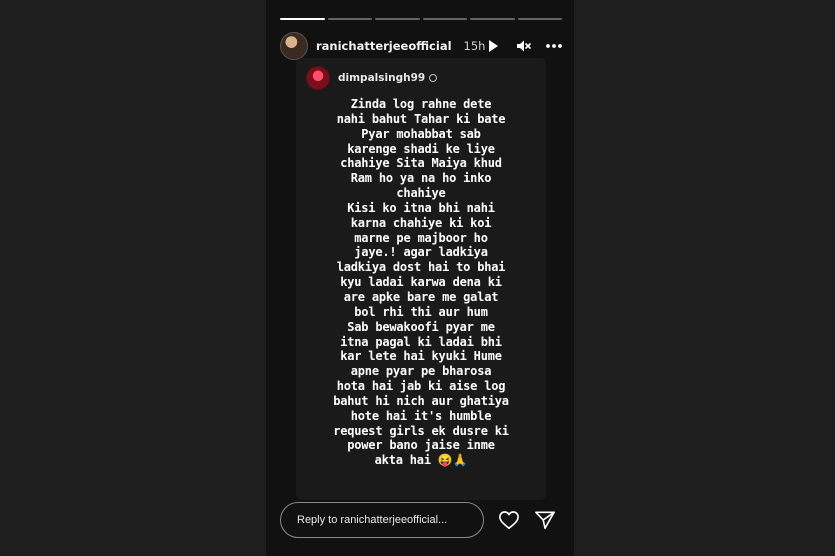 The height and width of the screenshot is (556, 835). What do you see at coordinates (433, 78) in the screenshot?
I see `verified-badge-icon` at bounding box center [433, 78].